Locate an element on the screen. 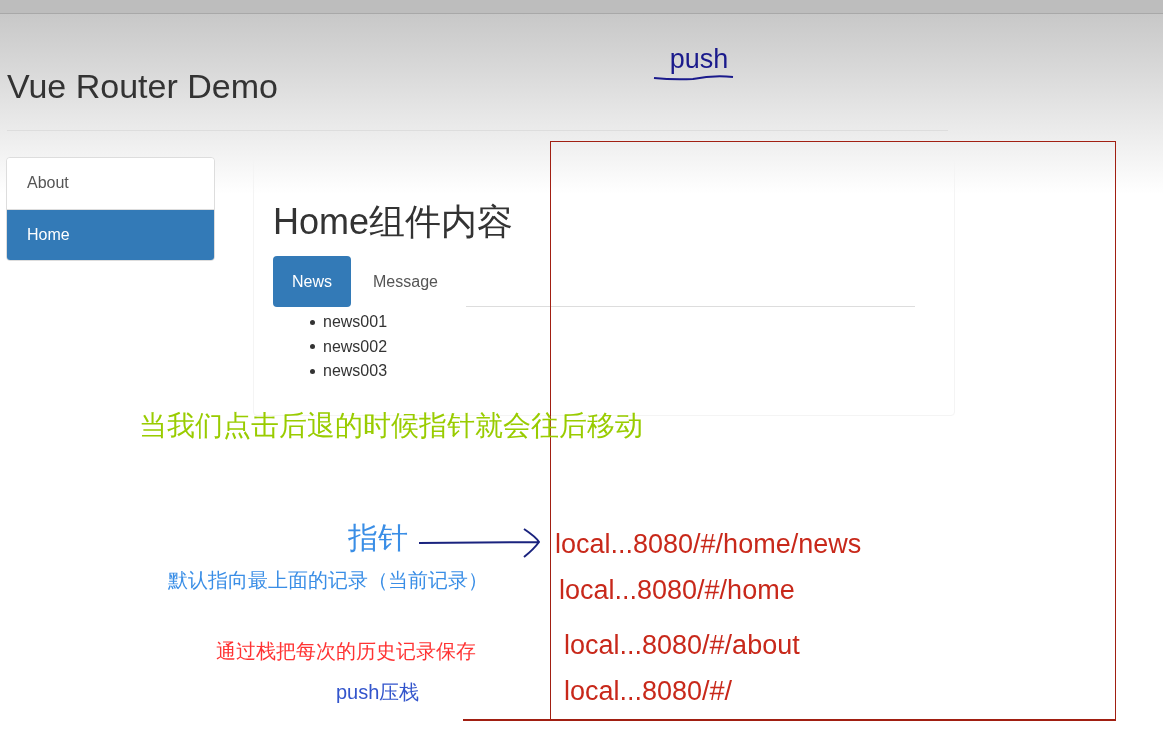 Image resolution: width=1163 pixels, height=746 pixels. news-item: news001 is located at coordinates (355, 322).